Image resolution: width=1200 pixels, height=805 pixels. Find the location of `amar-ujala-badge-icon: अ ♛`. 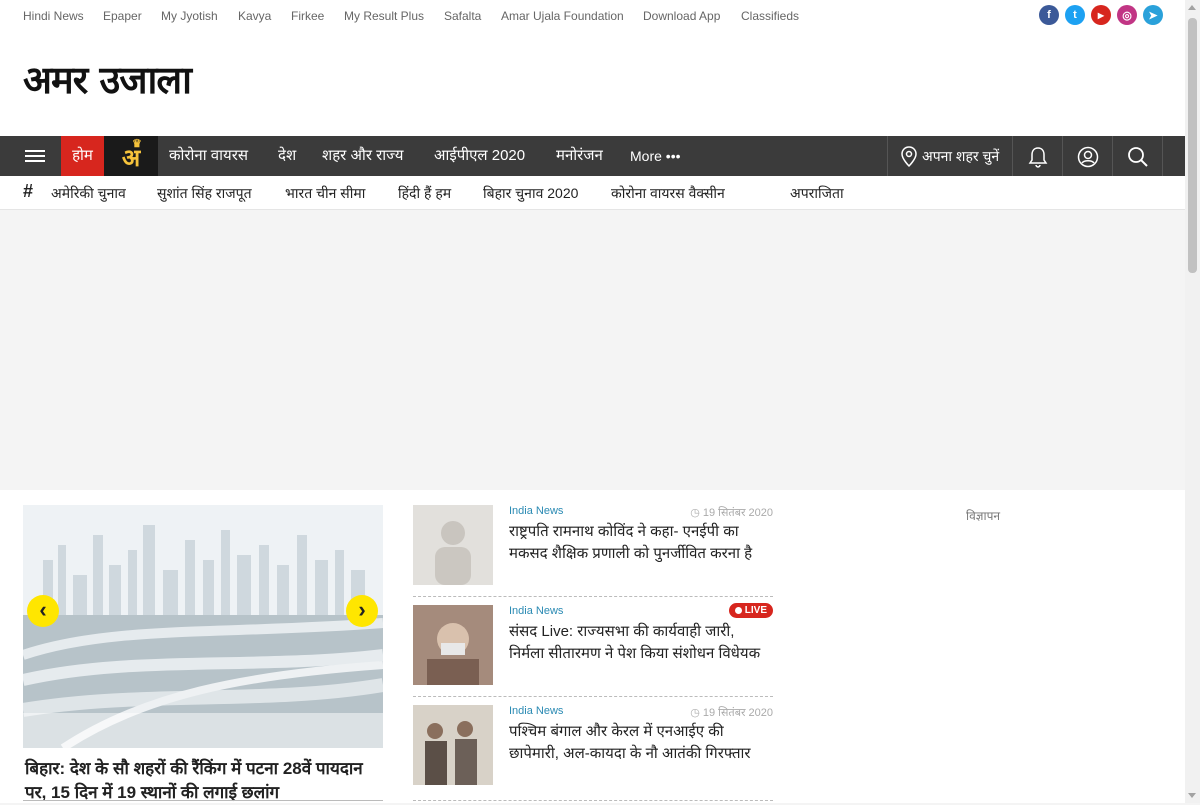

amar-ujala-badge-icon: अ ♛ is located at coordinates (131, 156).